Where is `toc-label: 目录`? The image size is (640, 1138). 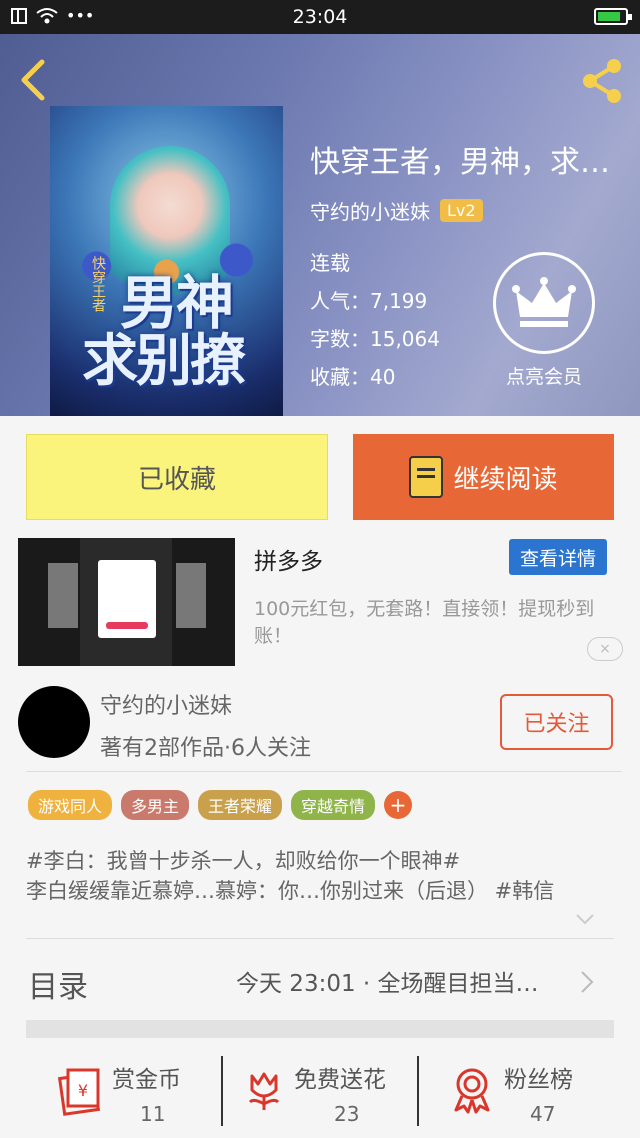 toc-label: 目录 is located at coordinates (58, 987).